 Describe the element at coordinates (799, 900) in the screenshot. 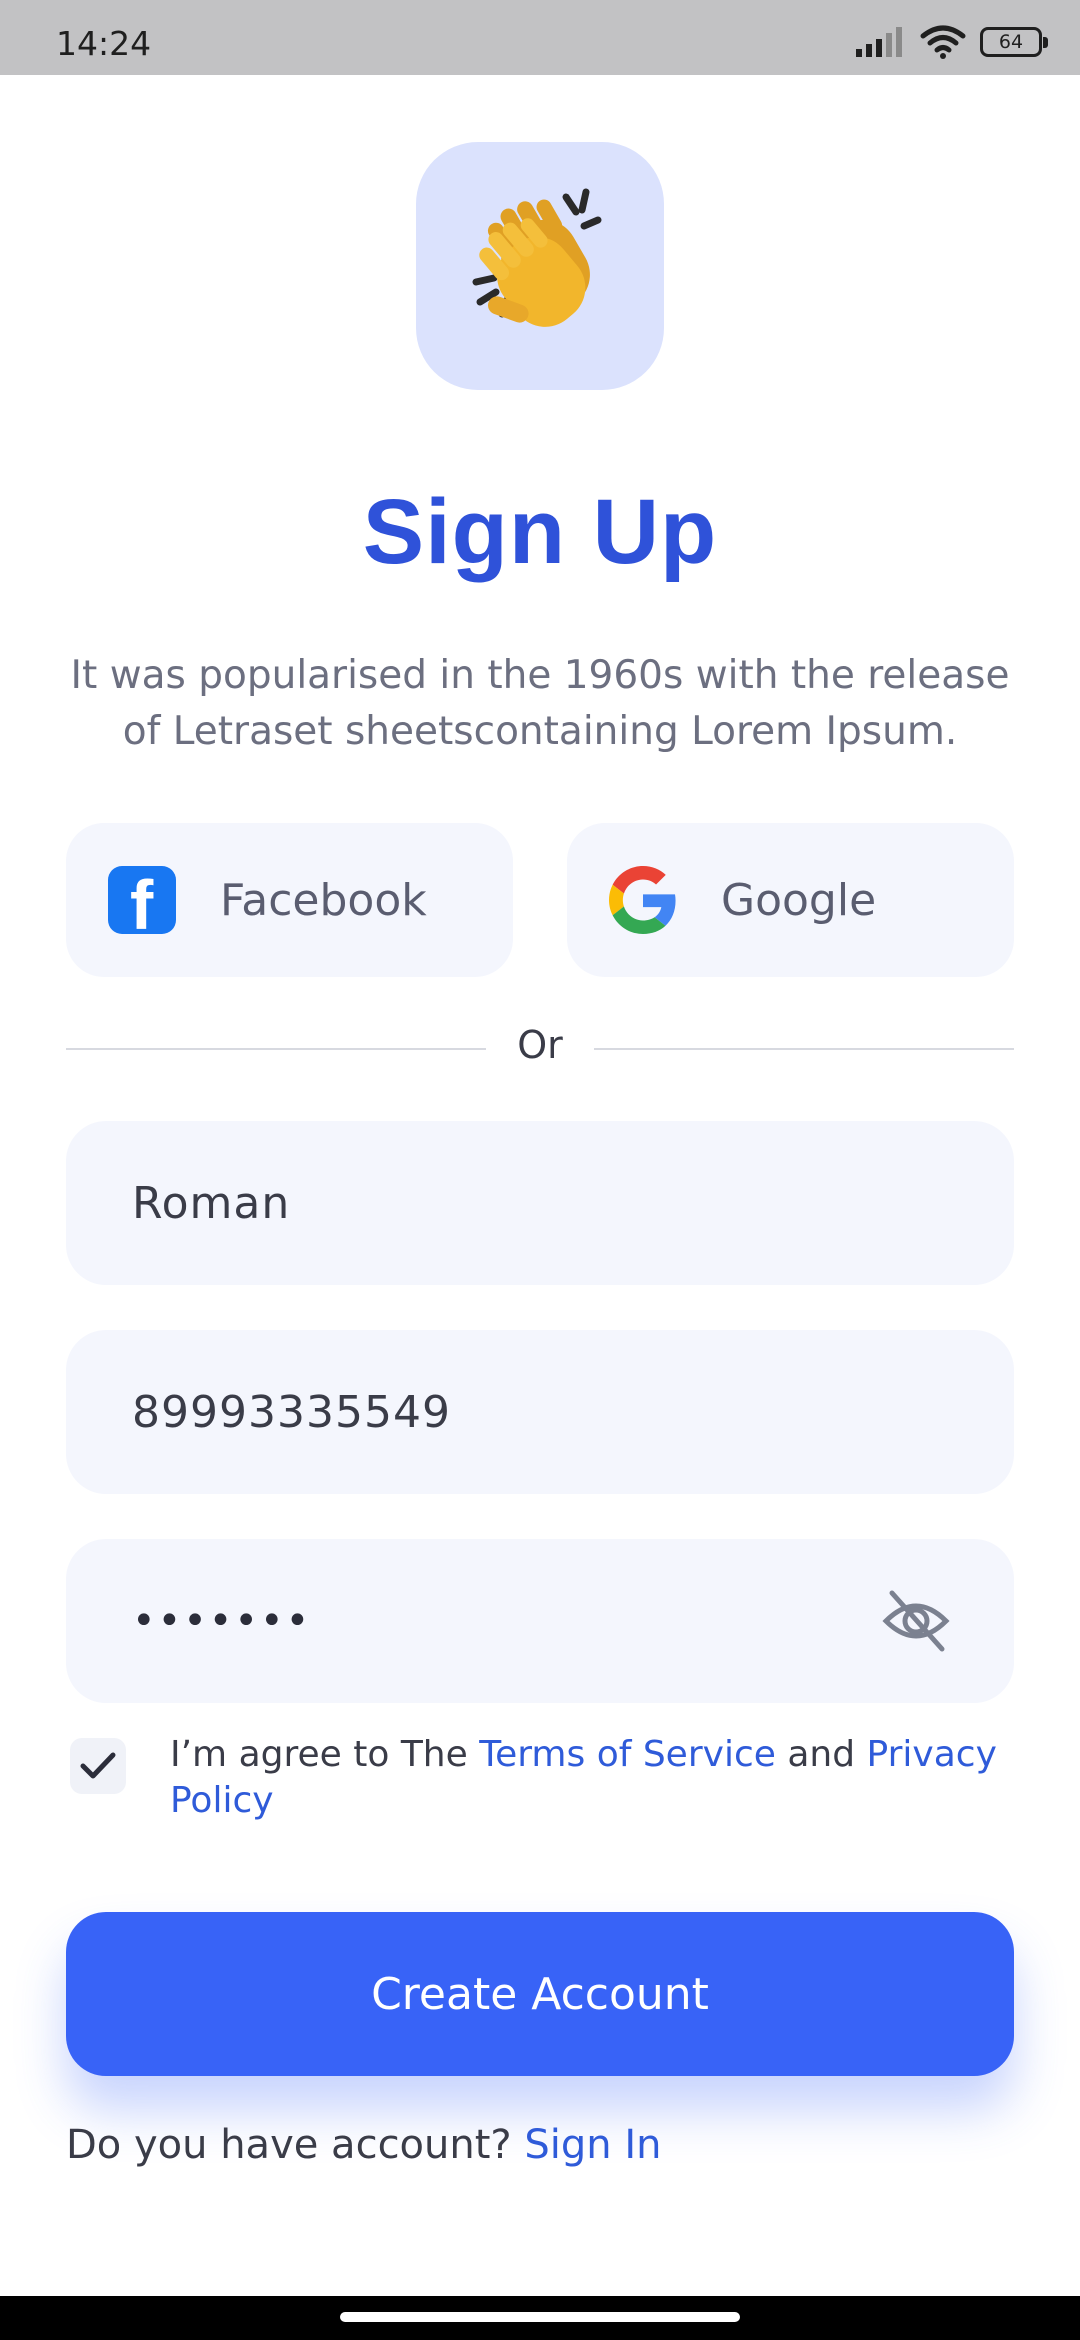

I see `google-button-label: Google` at that location.